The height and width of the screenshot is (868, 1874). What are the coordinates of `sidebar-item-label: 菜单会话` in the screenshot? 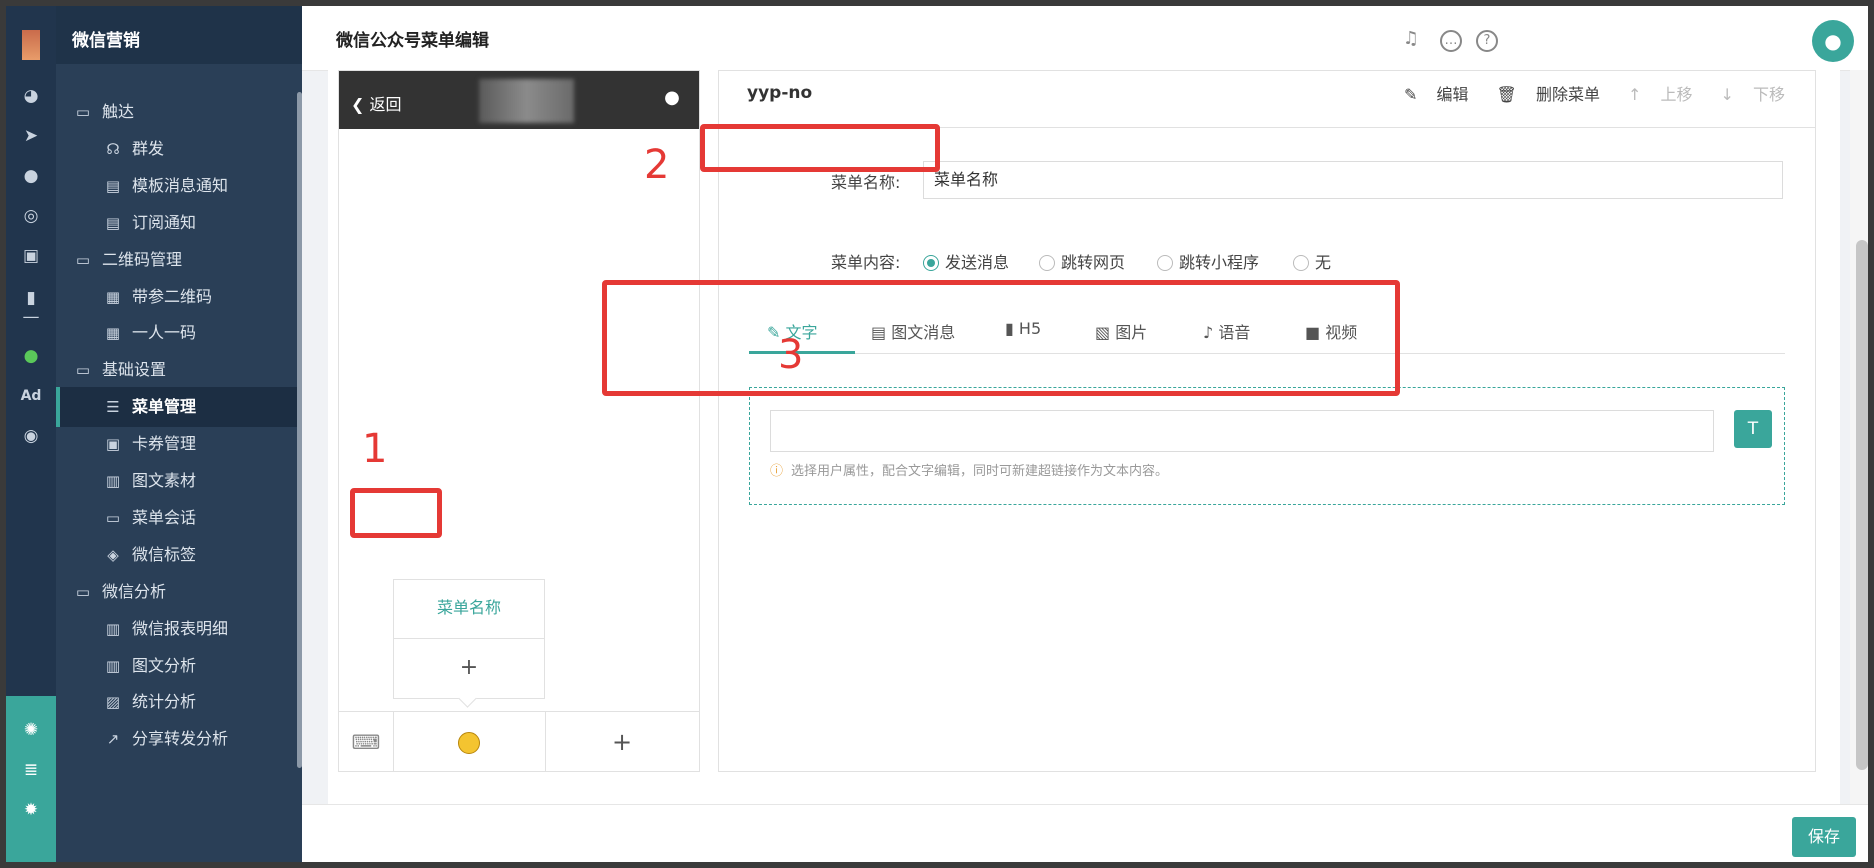 It's located at (164, 517).